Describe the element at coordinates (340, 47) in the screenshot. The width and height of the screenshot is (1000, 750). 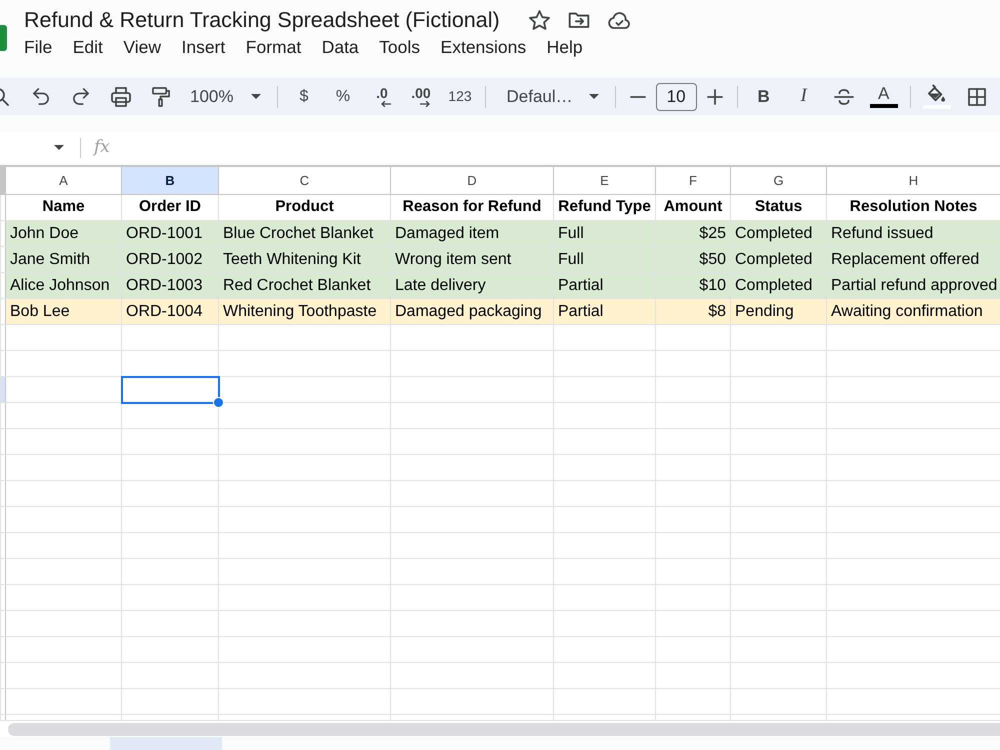
I see `menu-item: Data` at that location.